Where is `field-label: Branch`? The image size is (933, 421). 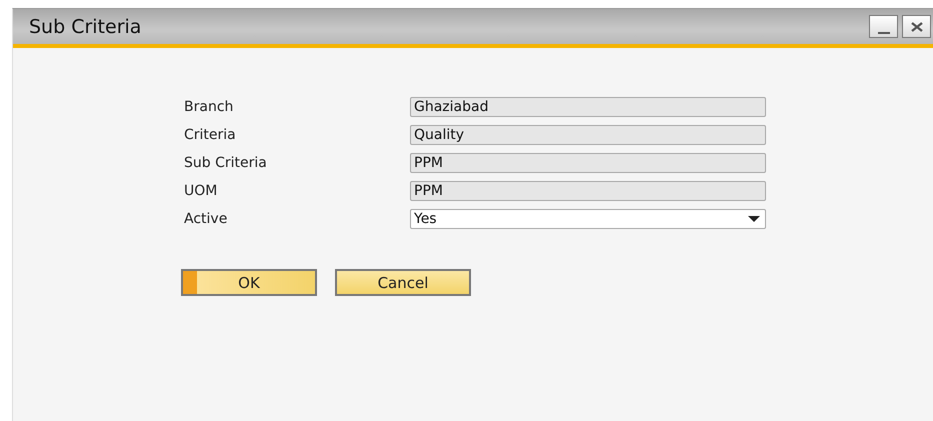 field-label: Branch is located at coordinates (208, 107).